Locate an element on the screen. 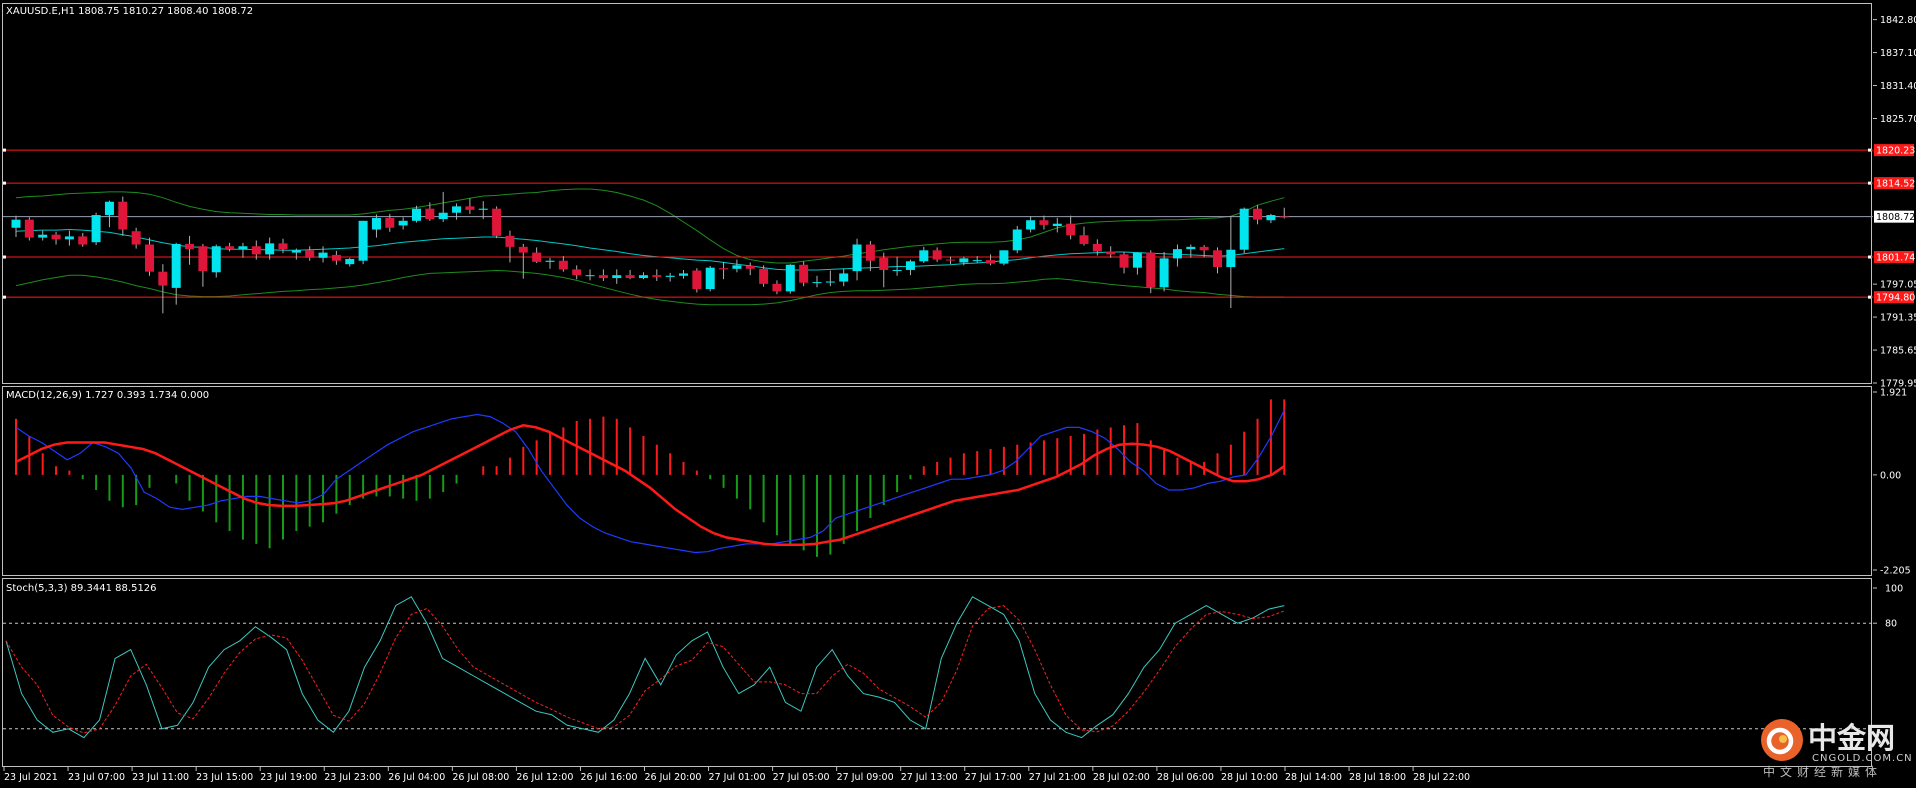 Image resolution: width=1916 pixels, height=788 pixels. price-tick-label: 1791.35 is located at coordinates (1898, 318).